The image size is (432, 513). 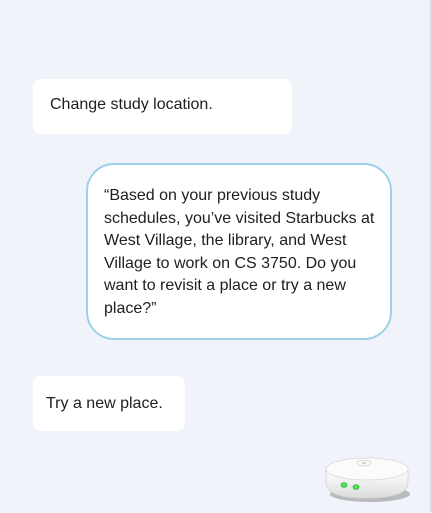 What do you see at coordinates (109, 403) in the screenshot?
I see `user-reply-bubble: Try a new place.` at bounding box center [109, 403].